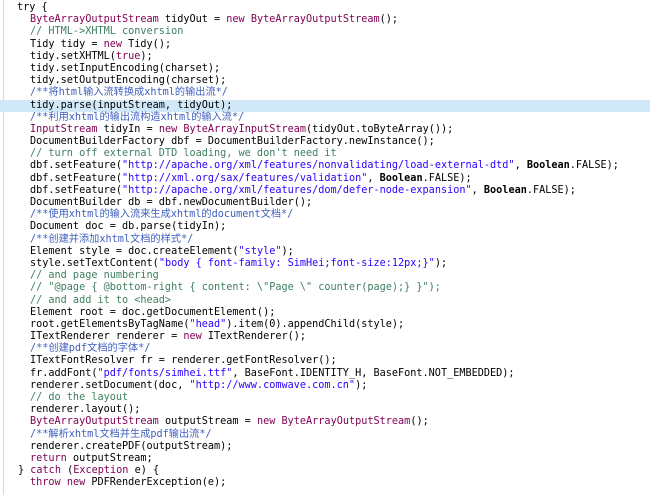 This screenshot has width=650, height=495. I want to click on code-token: // and add it to <head>, so click(101, 300).